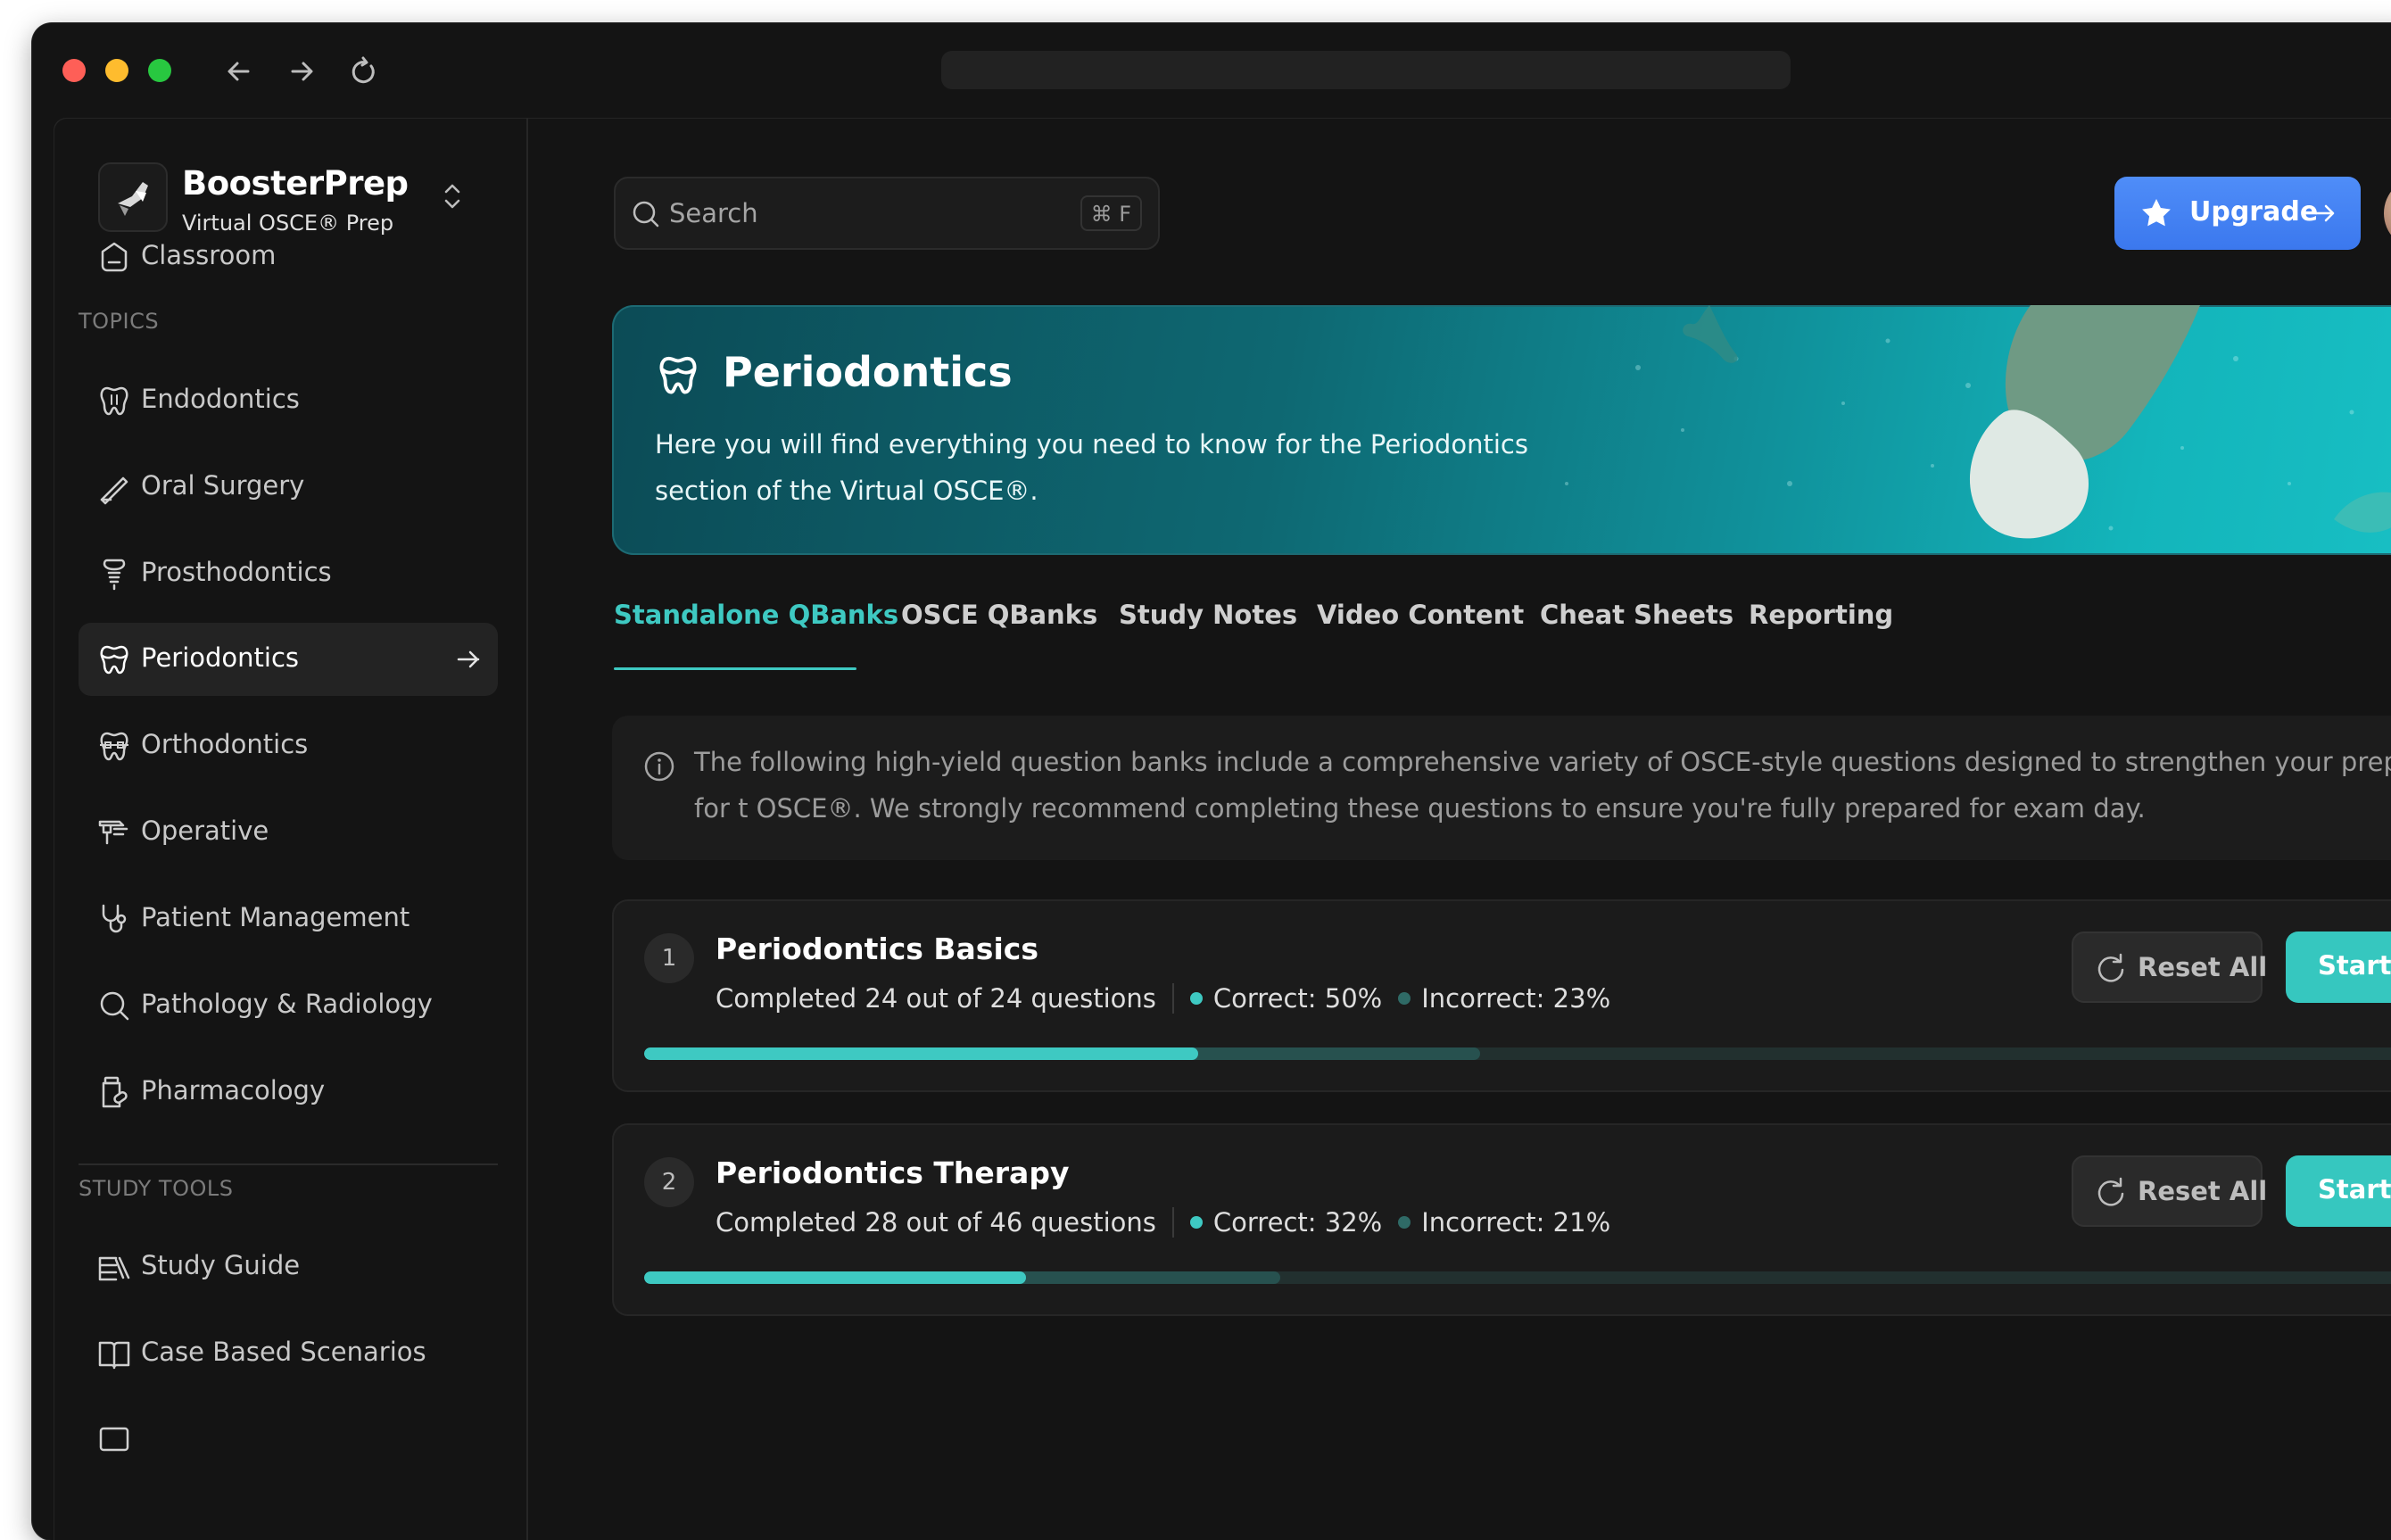 The width and height of the screenshot is (2391, 1540). Describe the element at coordinates (288, 1164) in the screenshot. I see `sidebar-divider` at that location.